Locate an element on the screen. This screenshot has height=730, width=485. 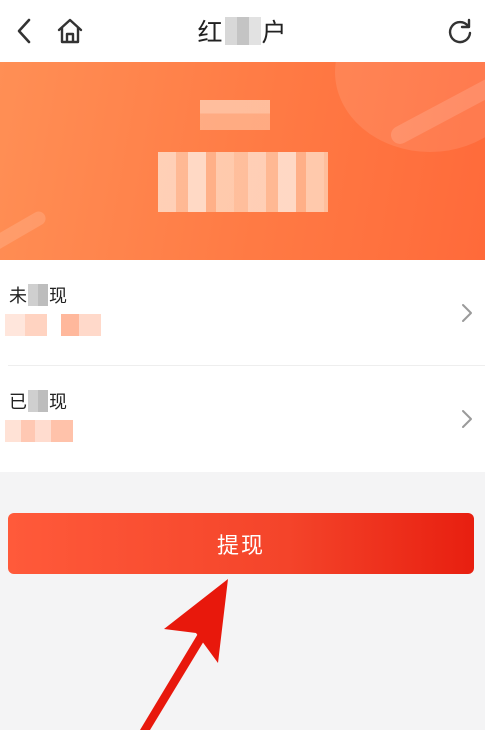
list-item-withdrawn: 已 现 is located at coordinates (242, 419).